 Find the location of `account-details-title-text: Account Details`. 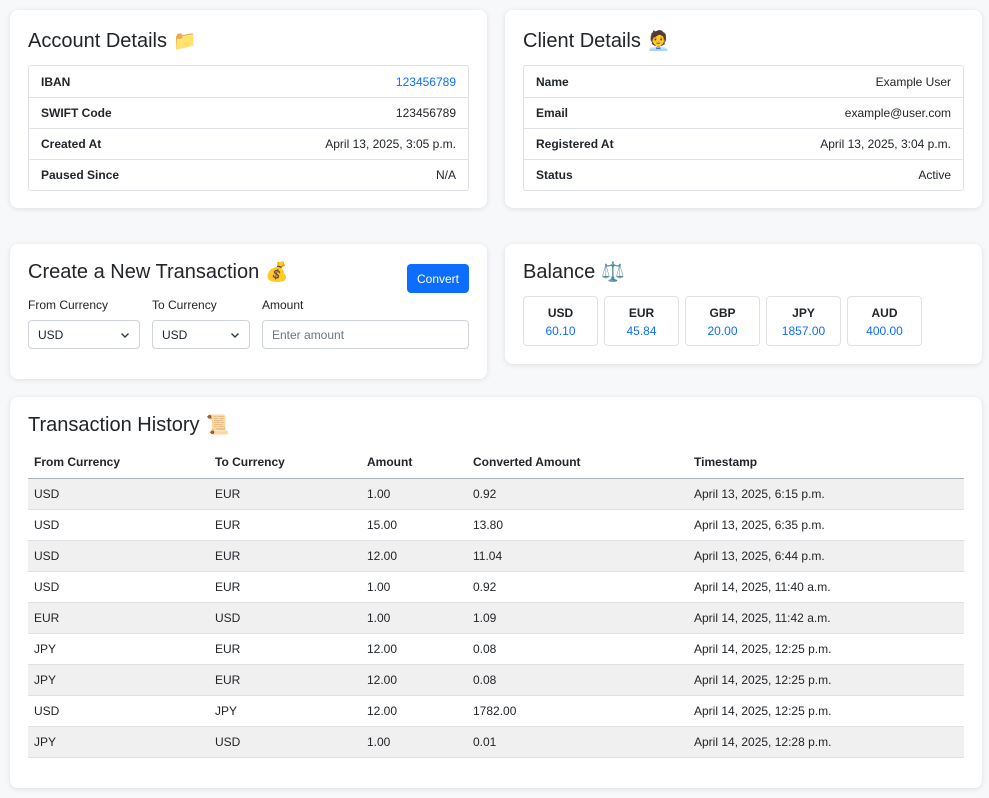

account-details-title-text: Account Details is located at coordinates (97, 41).